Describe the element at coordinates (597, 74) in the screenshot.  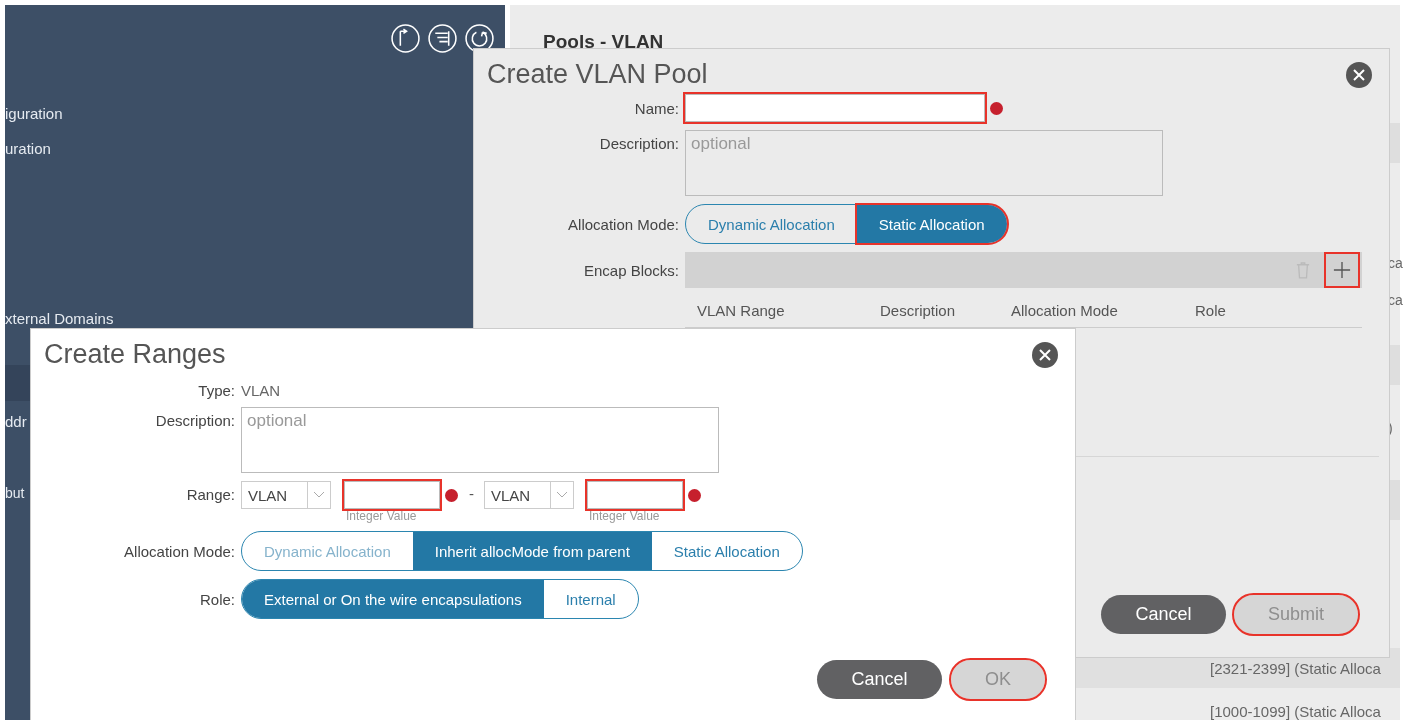
I see `dialog-title: Create VLAN Pool` at that location.